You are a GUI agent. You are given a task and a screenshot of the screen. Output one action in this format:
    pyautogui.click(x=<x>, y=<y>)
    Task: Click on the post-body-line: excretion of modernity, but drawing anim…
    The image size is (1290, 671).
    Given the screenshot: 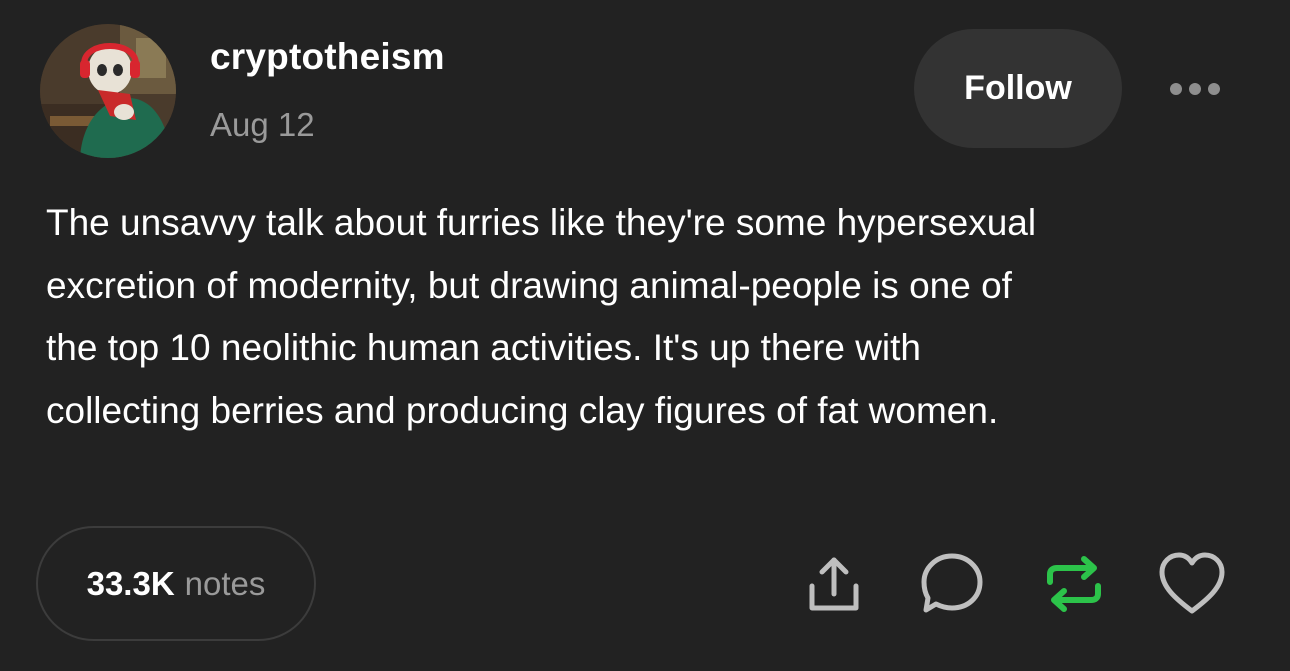 What is the action you would take?
    pyautogui.click(x=529, y=285)
    